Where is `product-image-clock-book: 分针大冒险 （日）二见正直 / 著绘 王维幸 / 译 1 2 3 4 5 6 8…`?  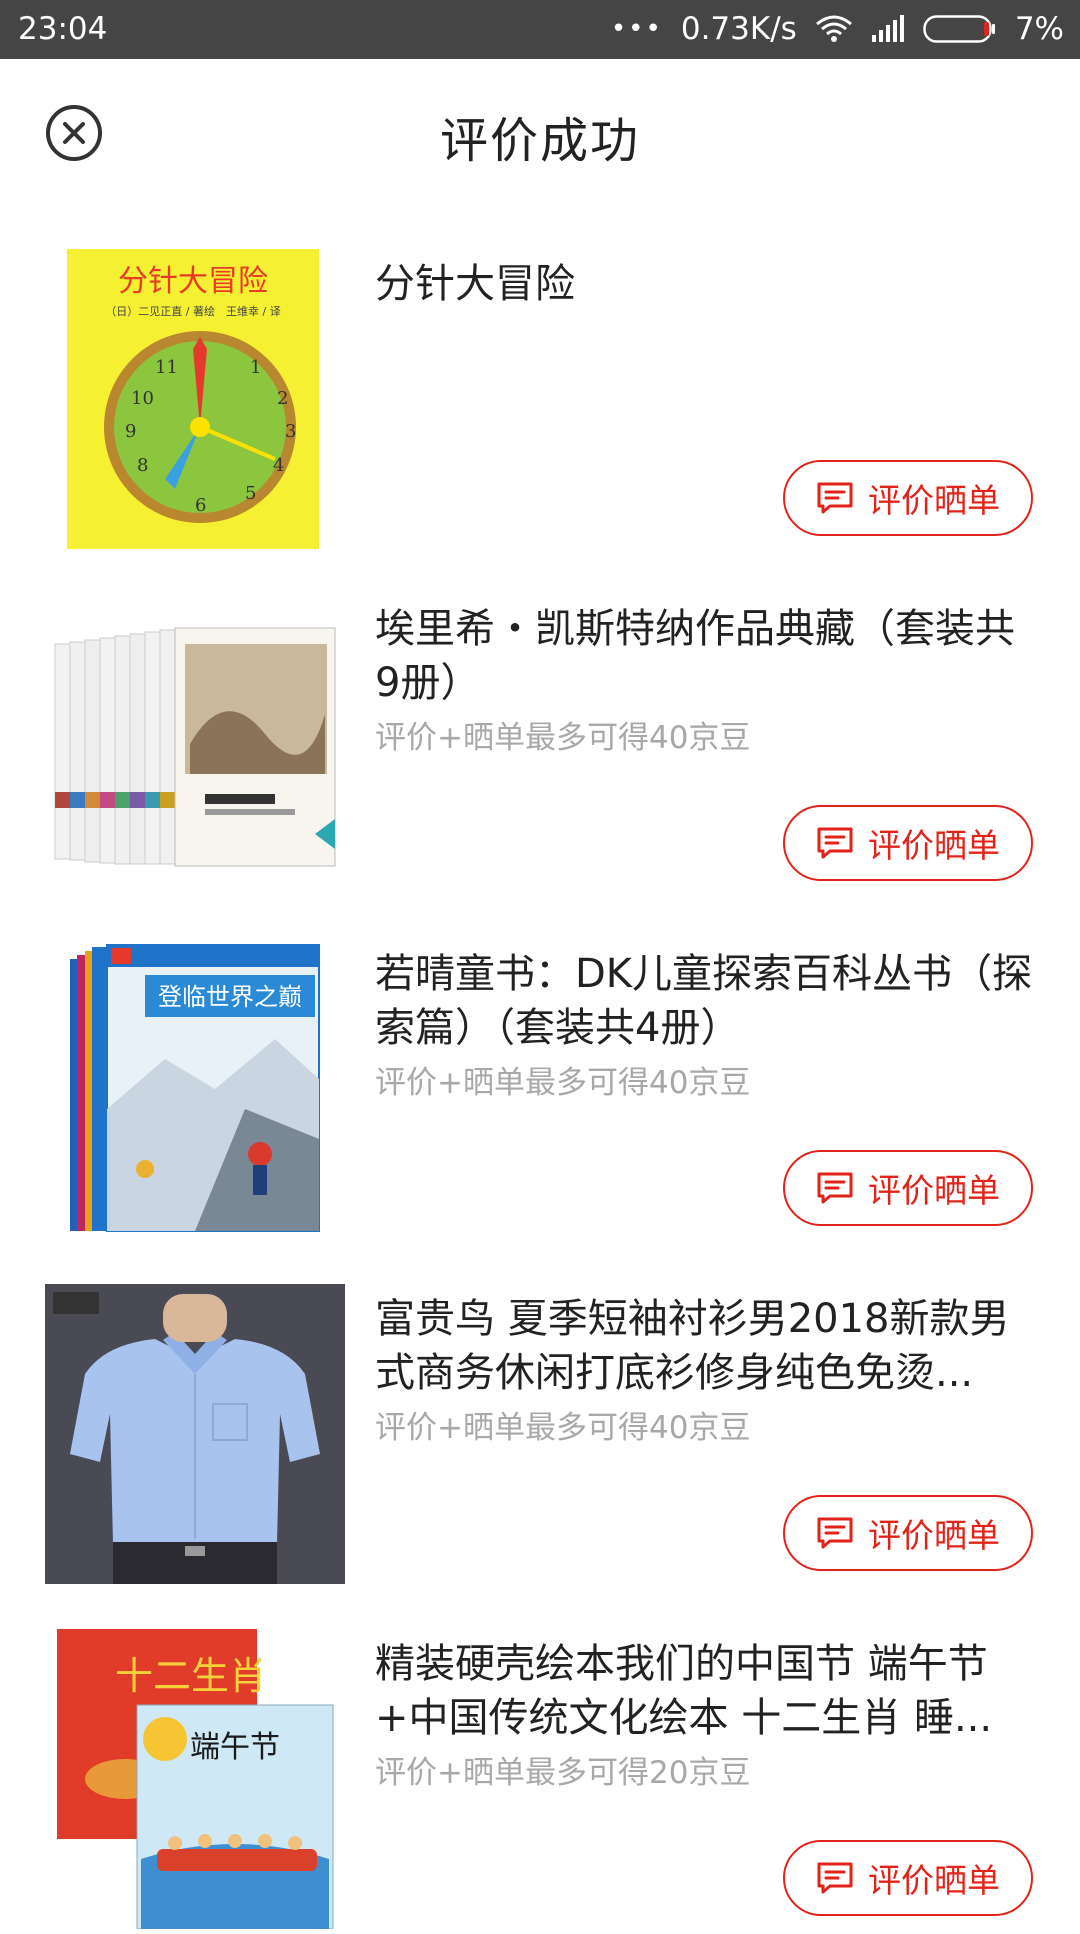 product-image-clock-book: 分针大冒险 （日）二见正直 / 著绘 王维幸 / 译 1 2 3 4 5 6 8… is located at coordinates (195, 399).